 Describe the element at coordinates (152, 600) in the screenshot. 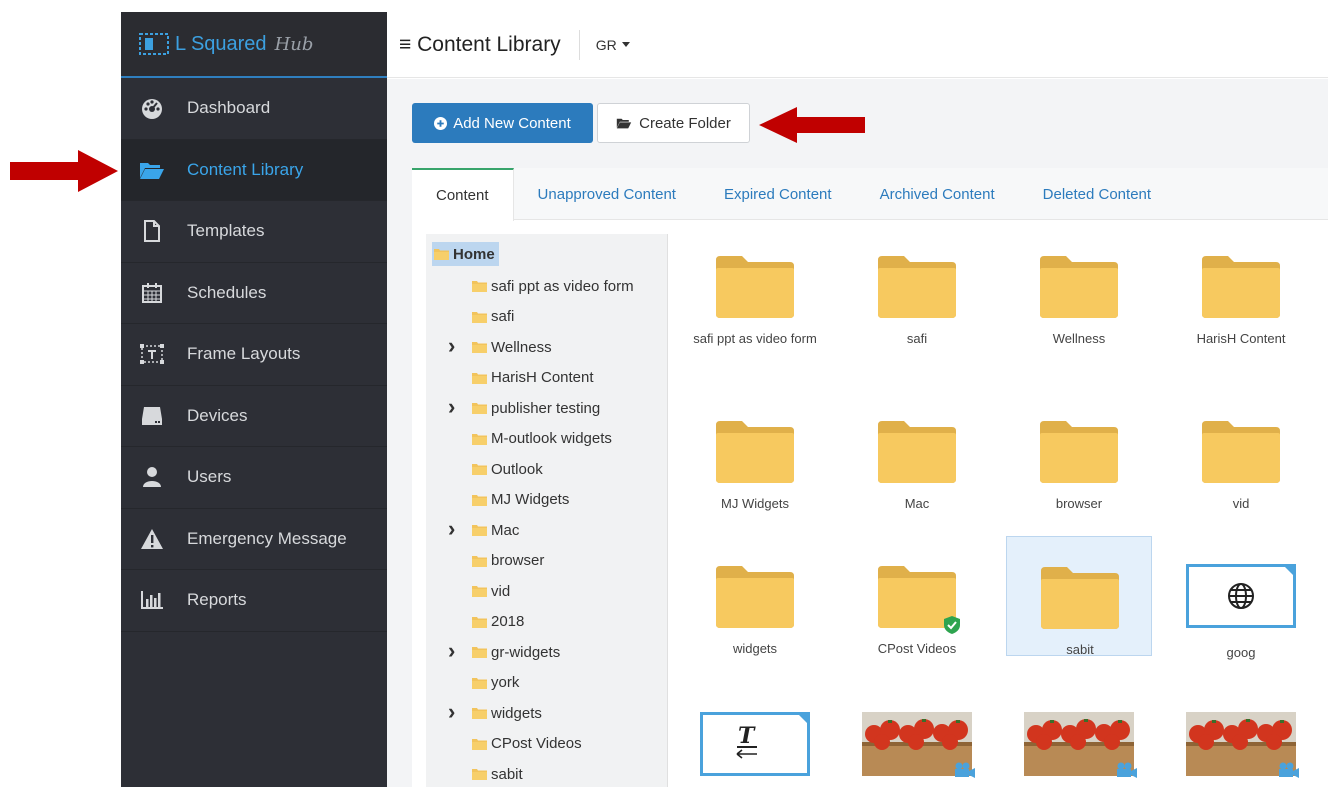

I see `bar-chart-icon` at that location.